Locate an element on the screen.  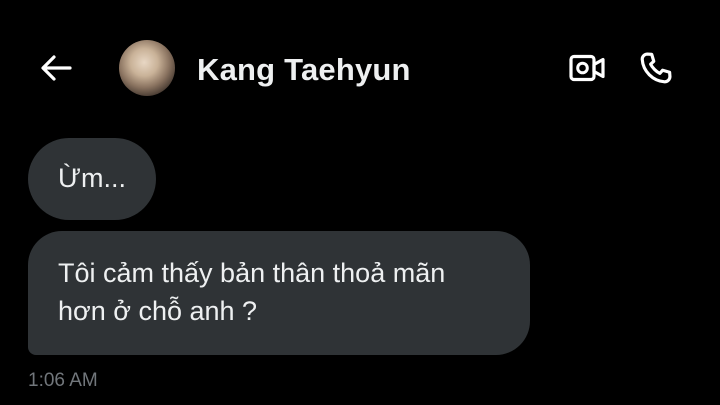
video-camera-icon is located at coordinates (587, 68).